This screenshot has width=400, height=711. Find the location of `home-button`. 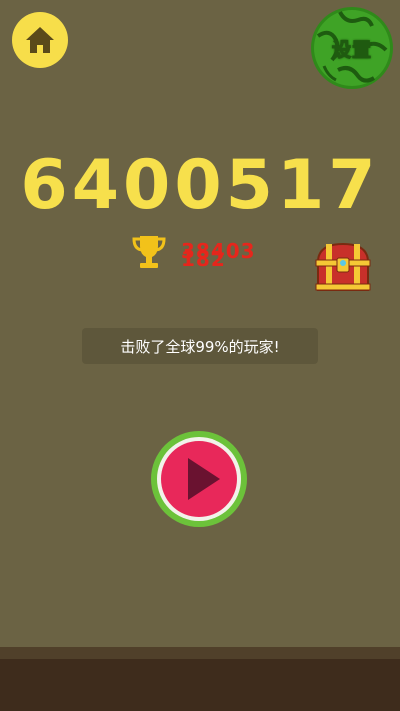

home-button is located at coordinates (40, 40).